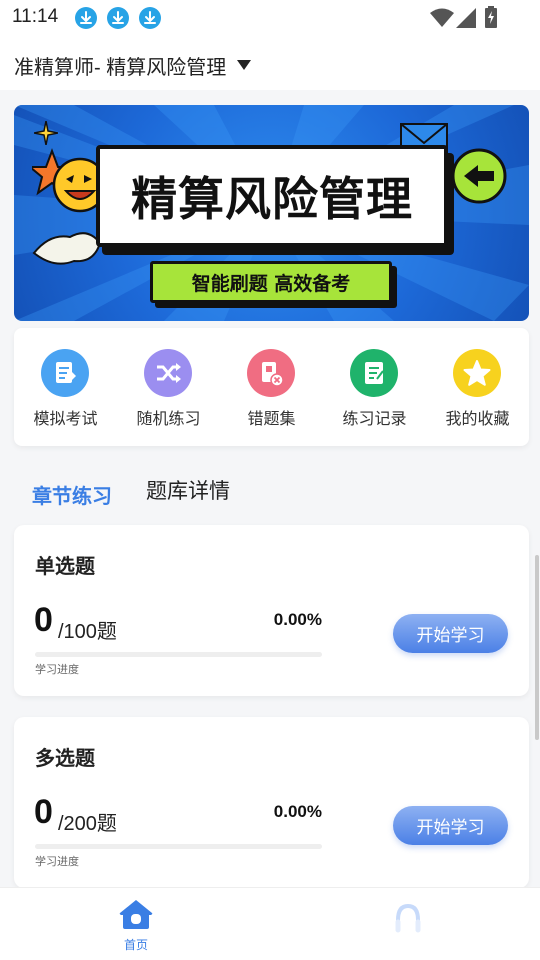 The height and width of the screenshot is (960, 540). I want to click on sparkle-icon, so click(46, 133).